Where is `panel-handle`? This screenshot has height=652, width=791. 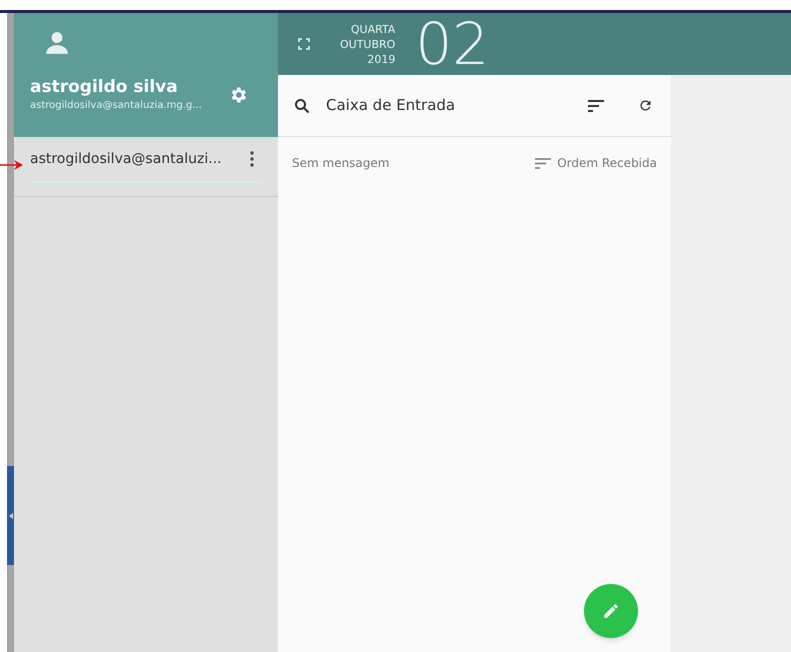
panel-handle is located at coordinates (10, 515).